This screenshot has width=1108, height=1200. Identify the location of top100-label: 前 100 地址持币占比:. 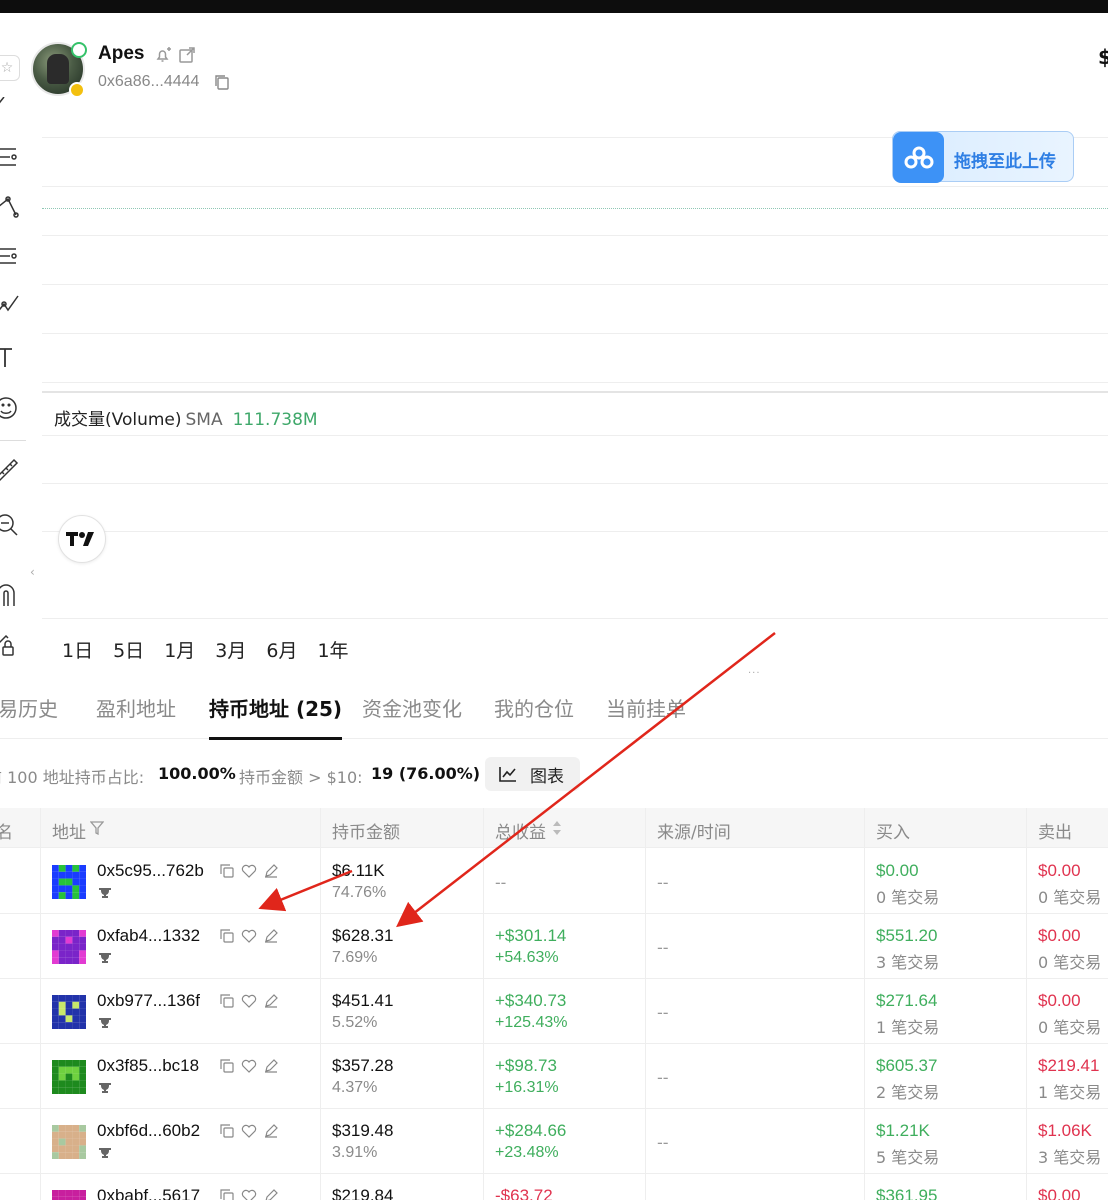
(72, 777).